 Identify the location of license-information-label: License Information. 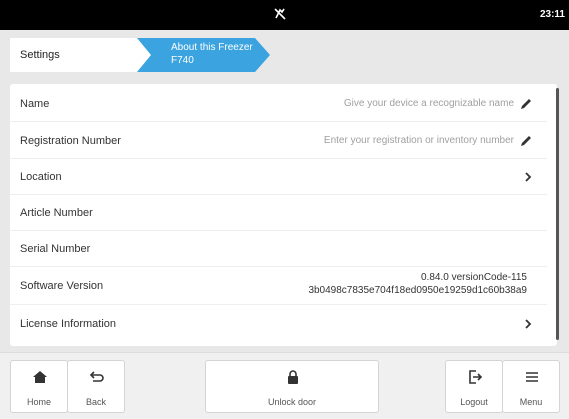
(68, 324).